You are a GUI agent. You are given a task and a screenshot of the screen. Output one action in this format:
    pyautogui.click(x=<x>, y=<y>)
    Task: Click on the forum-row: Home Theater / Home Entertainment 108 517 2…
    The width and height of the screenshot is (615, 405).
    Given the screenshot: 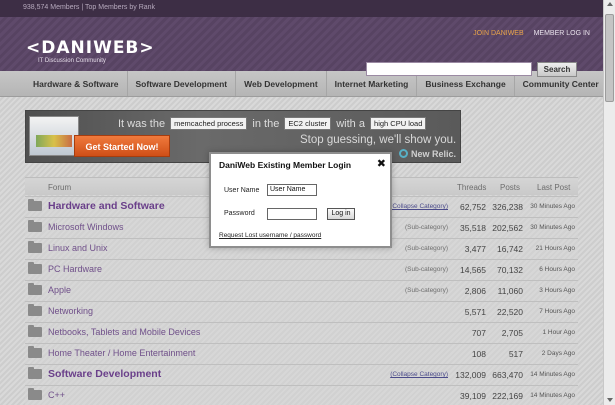 What is the action you would take?
    pyautogui.click(x=301, y=353)
    